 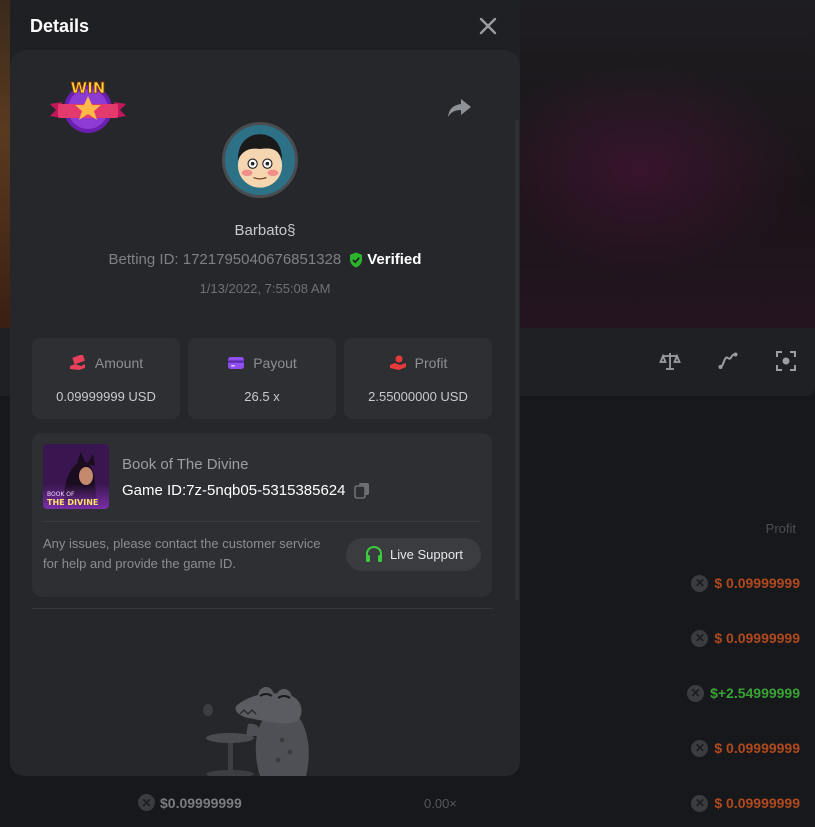 I want to click on verified-badge: Verified, so click(x=385, y=259).